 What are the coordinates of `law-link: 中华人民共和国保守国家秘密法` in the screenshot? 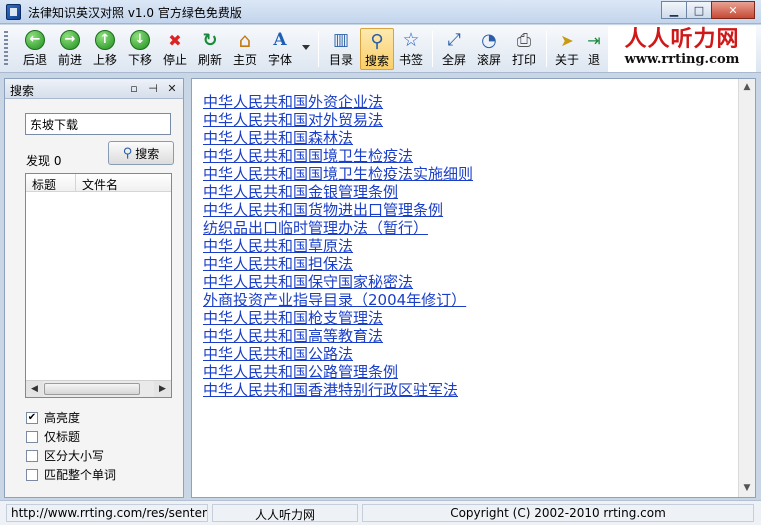 It's located at (338, 282).